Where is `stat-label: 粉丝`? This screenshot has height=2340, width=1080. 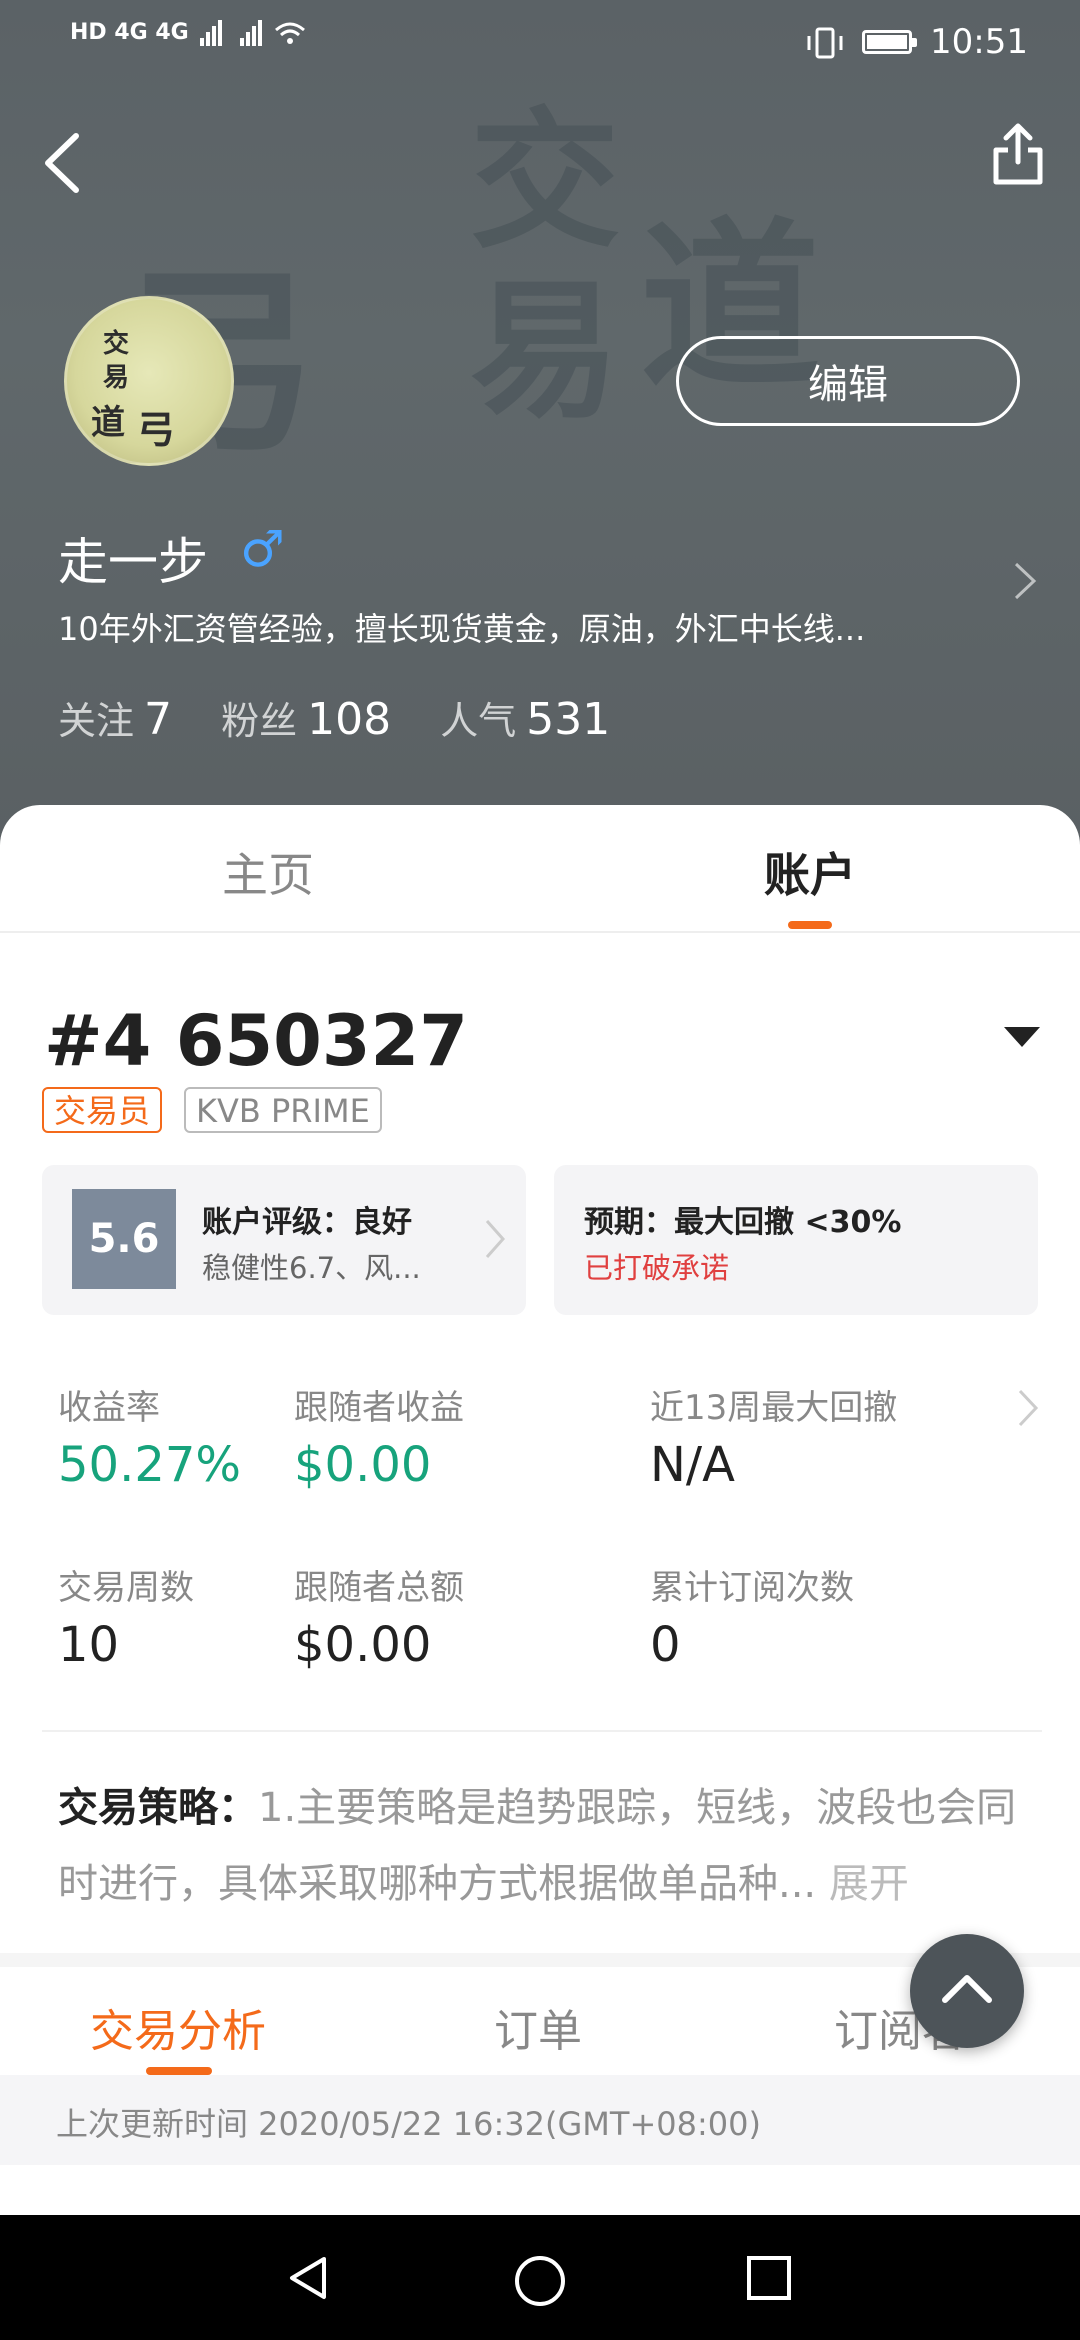
stat-label: 粉丝 is located at coordinates (259, 721).